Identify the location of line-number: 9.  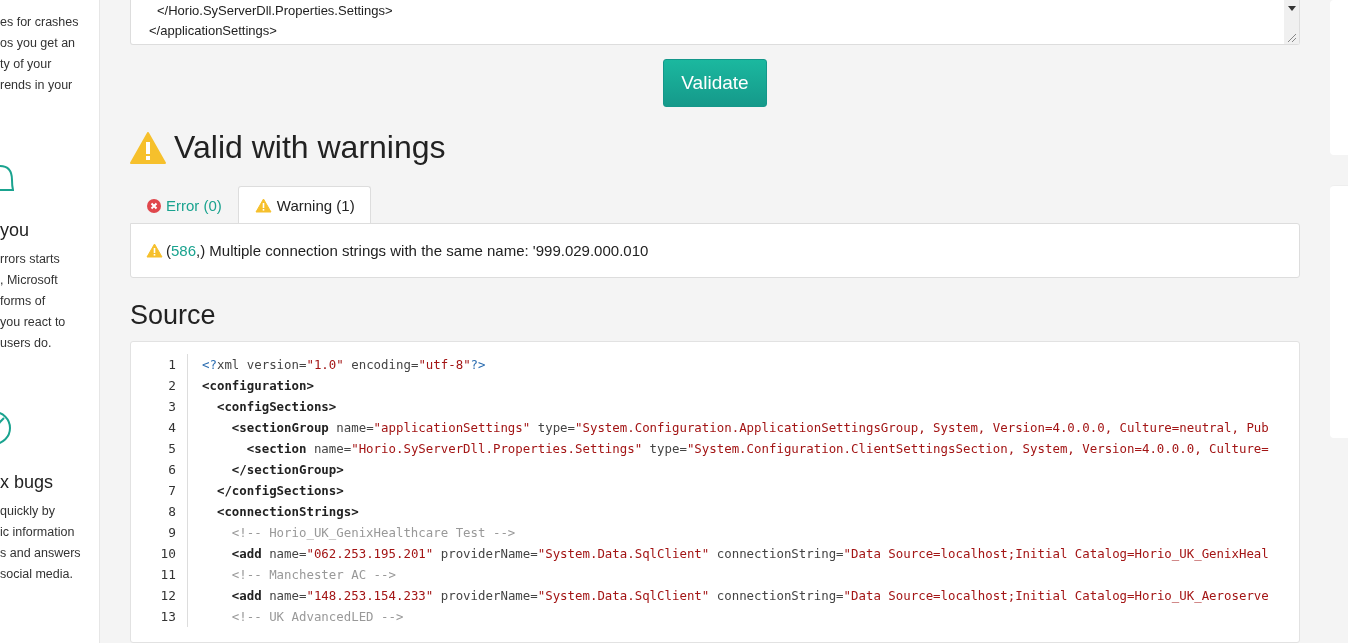
(164, 532).